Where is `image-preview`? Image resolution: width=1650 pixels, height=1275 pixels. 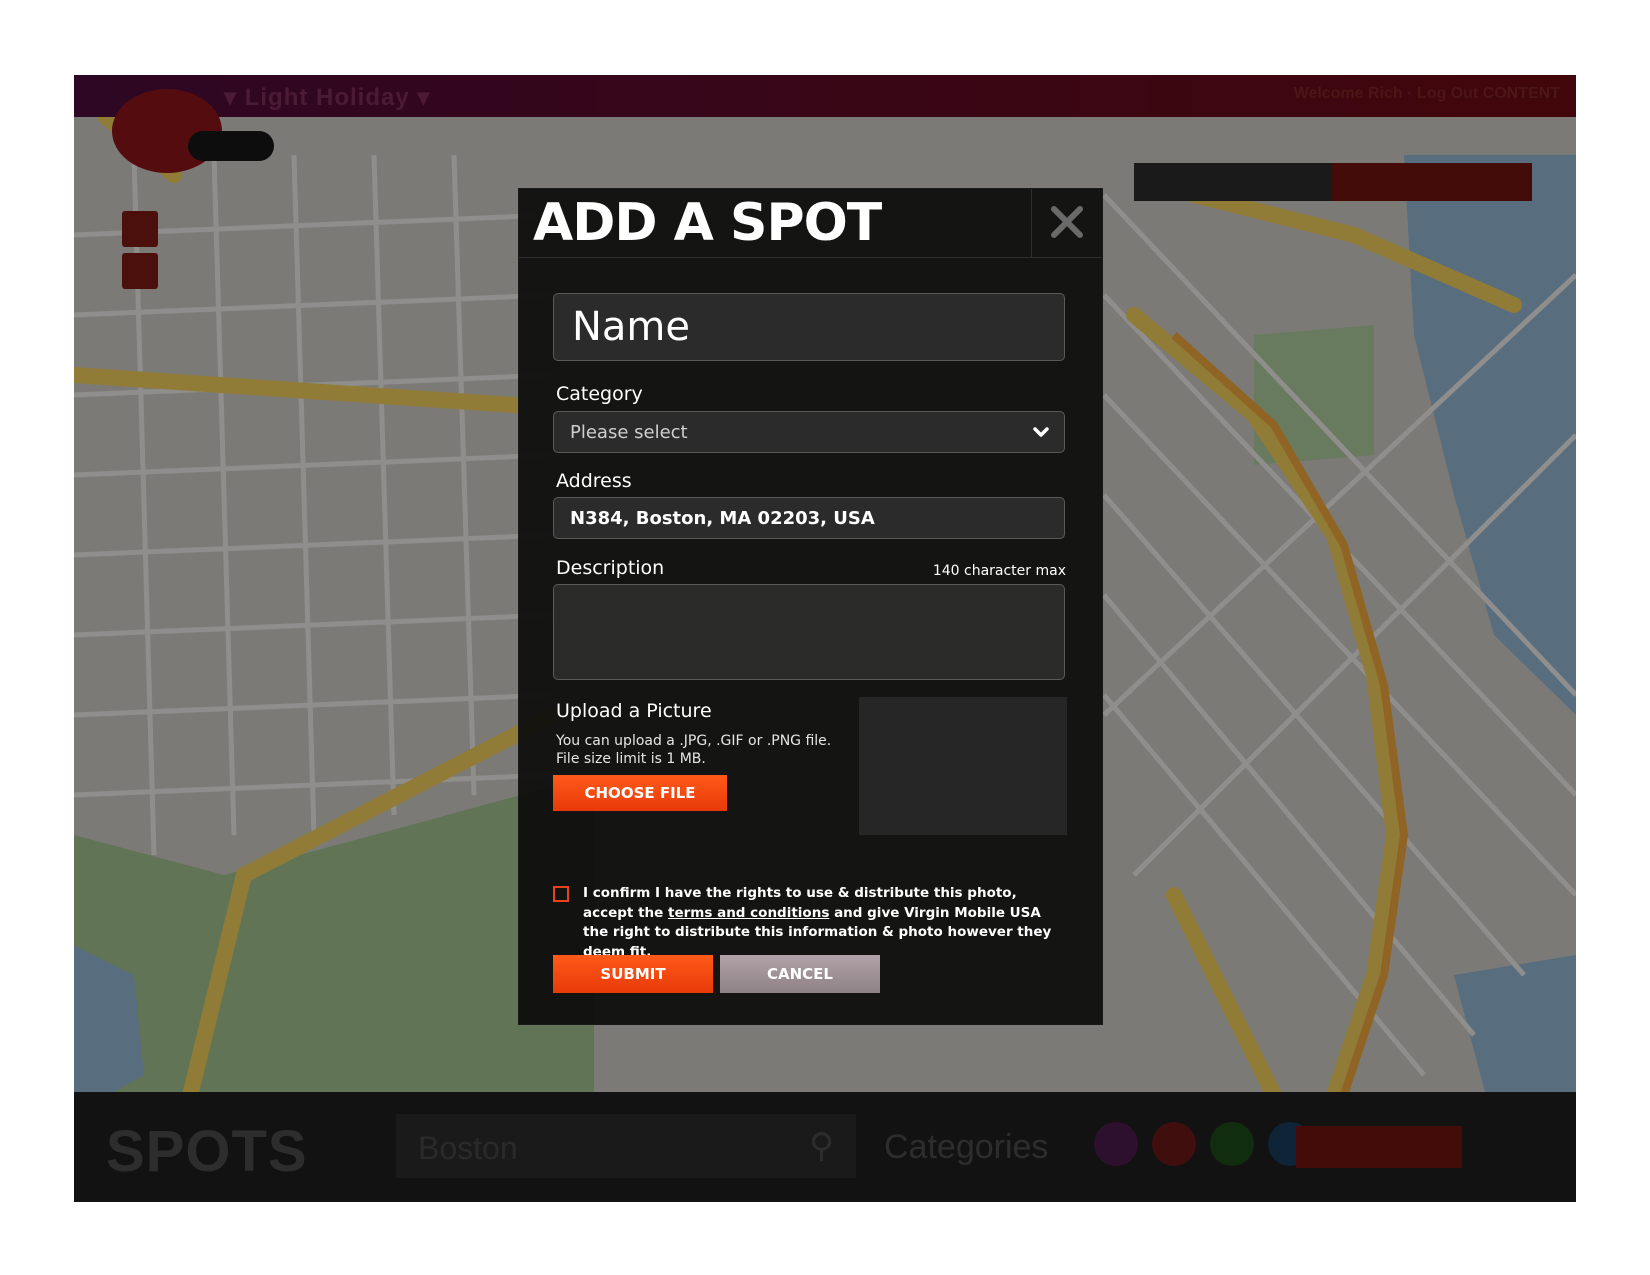 image-preview is located at coordinates (963, 766).